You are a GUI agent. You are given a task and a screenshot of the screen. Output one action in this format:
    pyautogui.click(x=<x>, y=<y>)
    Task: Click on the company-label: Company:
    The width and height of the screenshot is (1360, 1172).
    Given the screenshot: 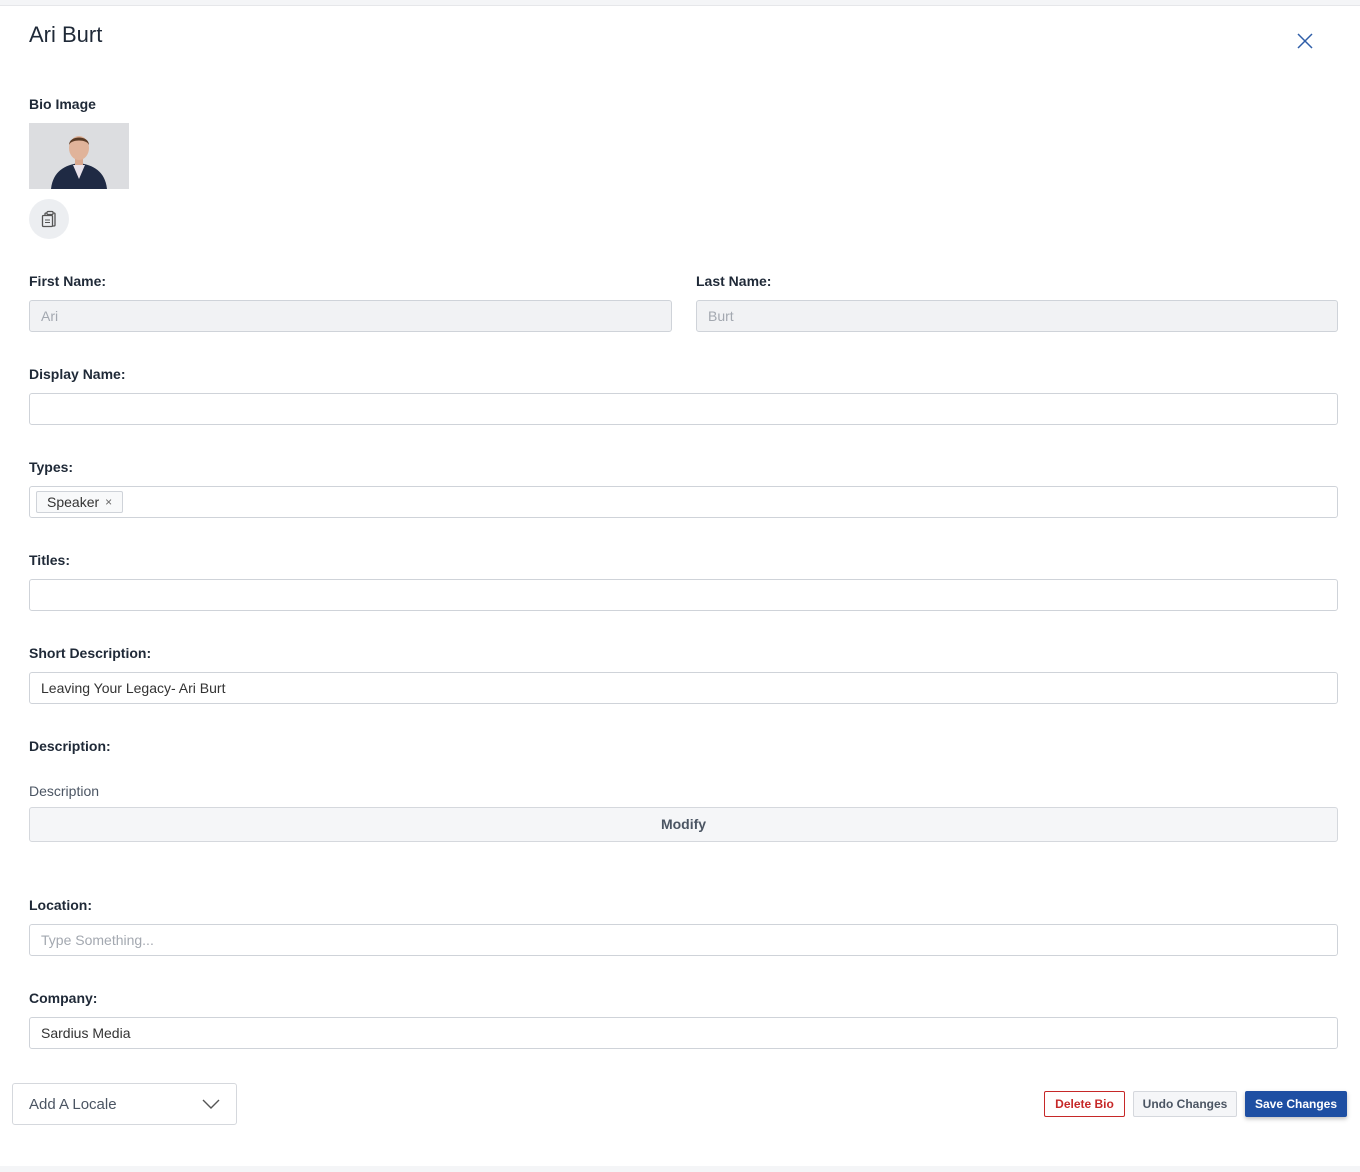 What is the action you would take?
    pyautogui.click(x=63, y=998)
    